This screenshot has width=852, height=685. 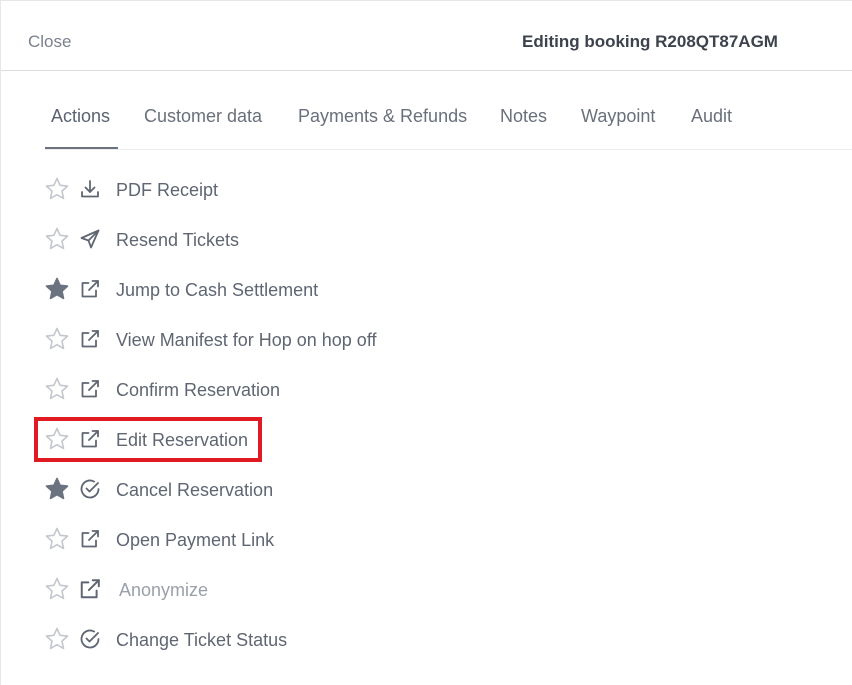 What do you see at coordinates (426, 36) in the screenshot?
I see `panel-header: Close Editing booking R208QT87AGM` at bounding box center [426, 36].